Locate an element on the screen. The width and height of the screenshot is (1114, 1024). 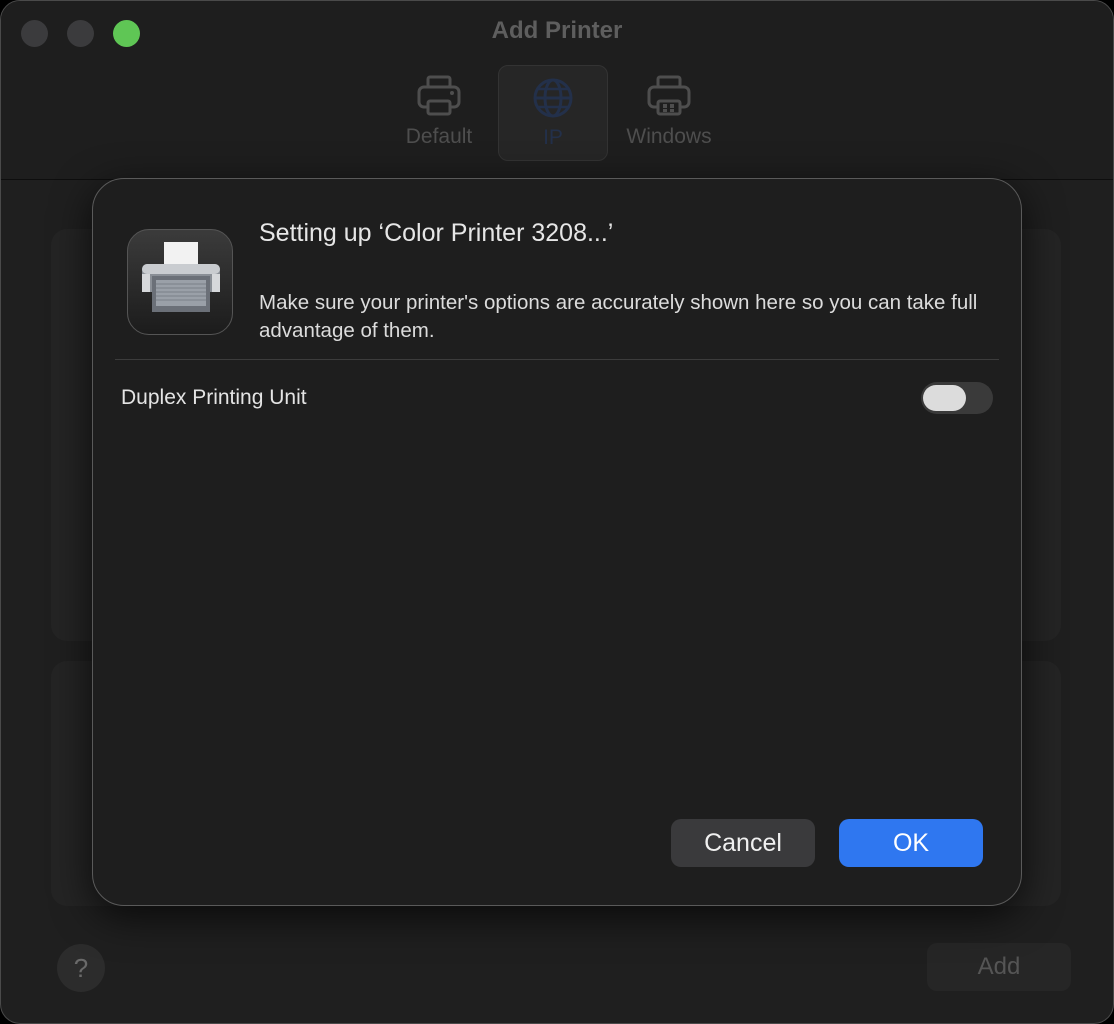
add-button: Add is located at coordinates (999, 967).